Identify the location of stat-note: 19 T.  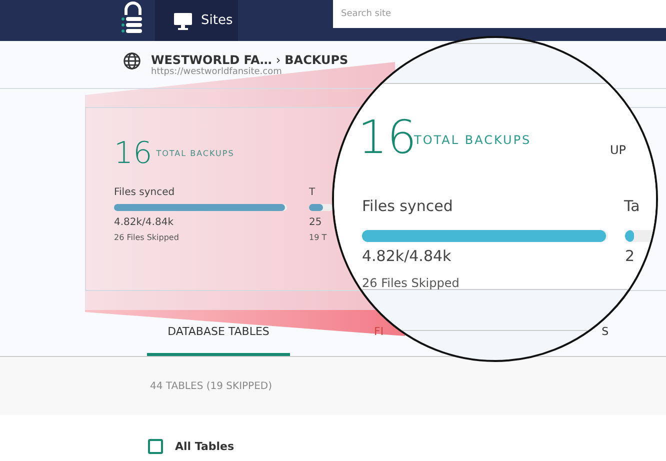
(318, 237).